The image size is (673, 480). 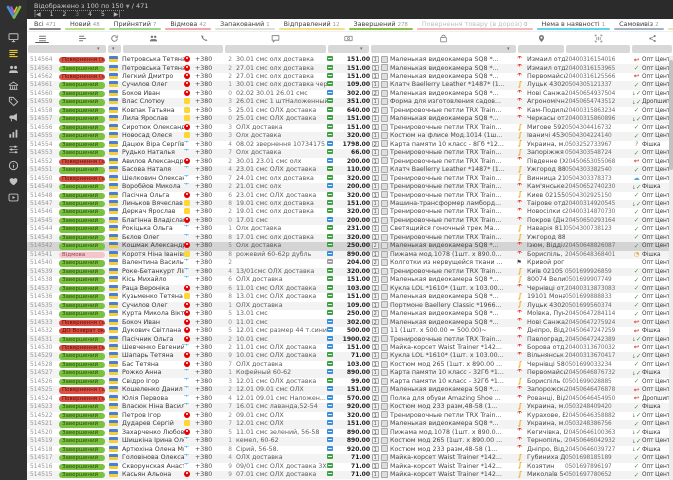 What do you see at coordinates (598, 187) in the screenshot?
I see `tracking-number: 20450652740230` at bounding box center [598, 187].